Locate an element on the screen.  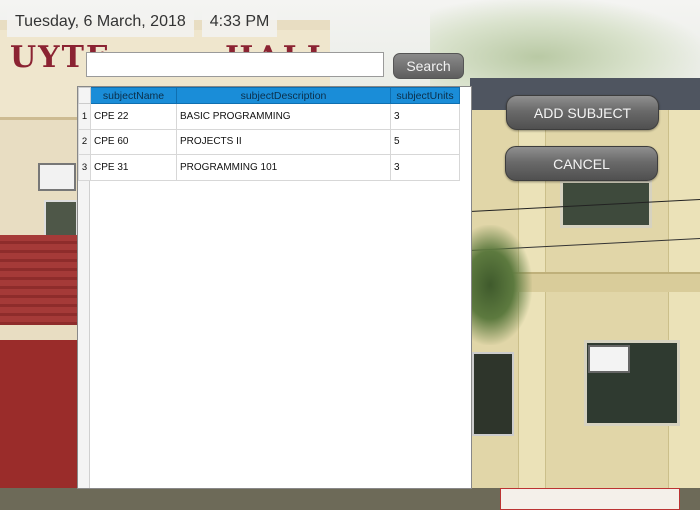
window-right-small is located at coordinates (493, 394).